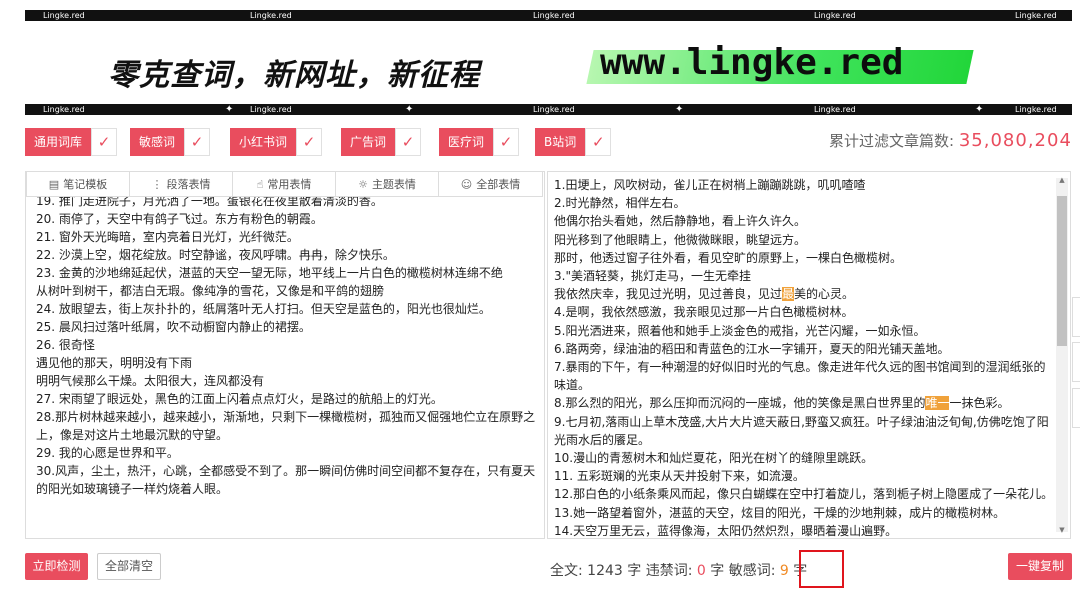  What do you see at coordinates (58, 142) in the screenshot?
I see `tag-label: 通用词库` at bounding box center [58, 142].